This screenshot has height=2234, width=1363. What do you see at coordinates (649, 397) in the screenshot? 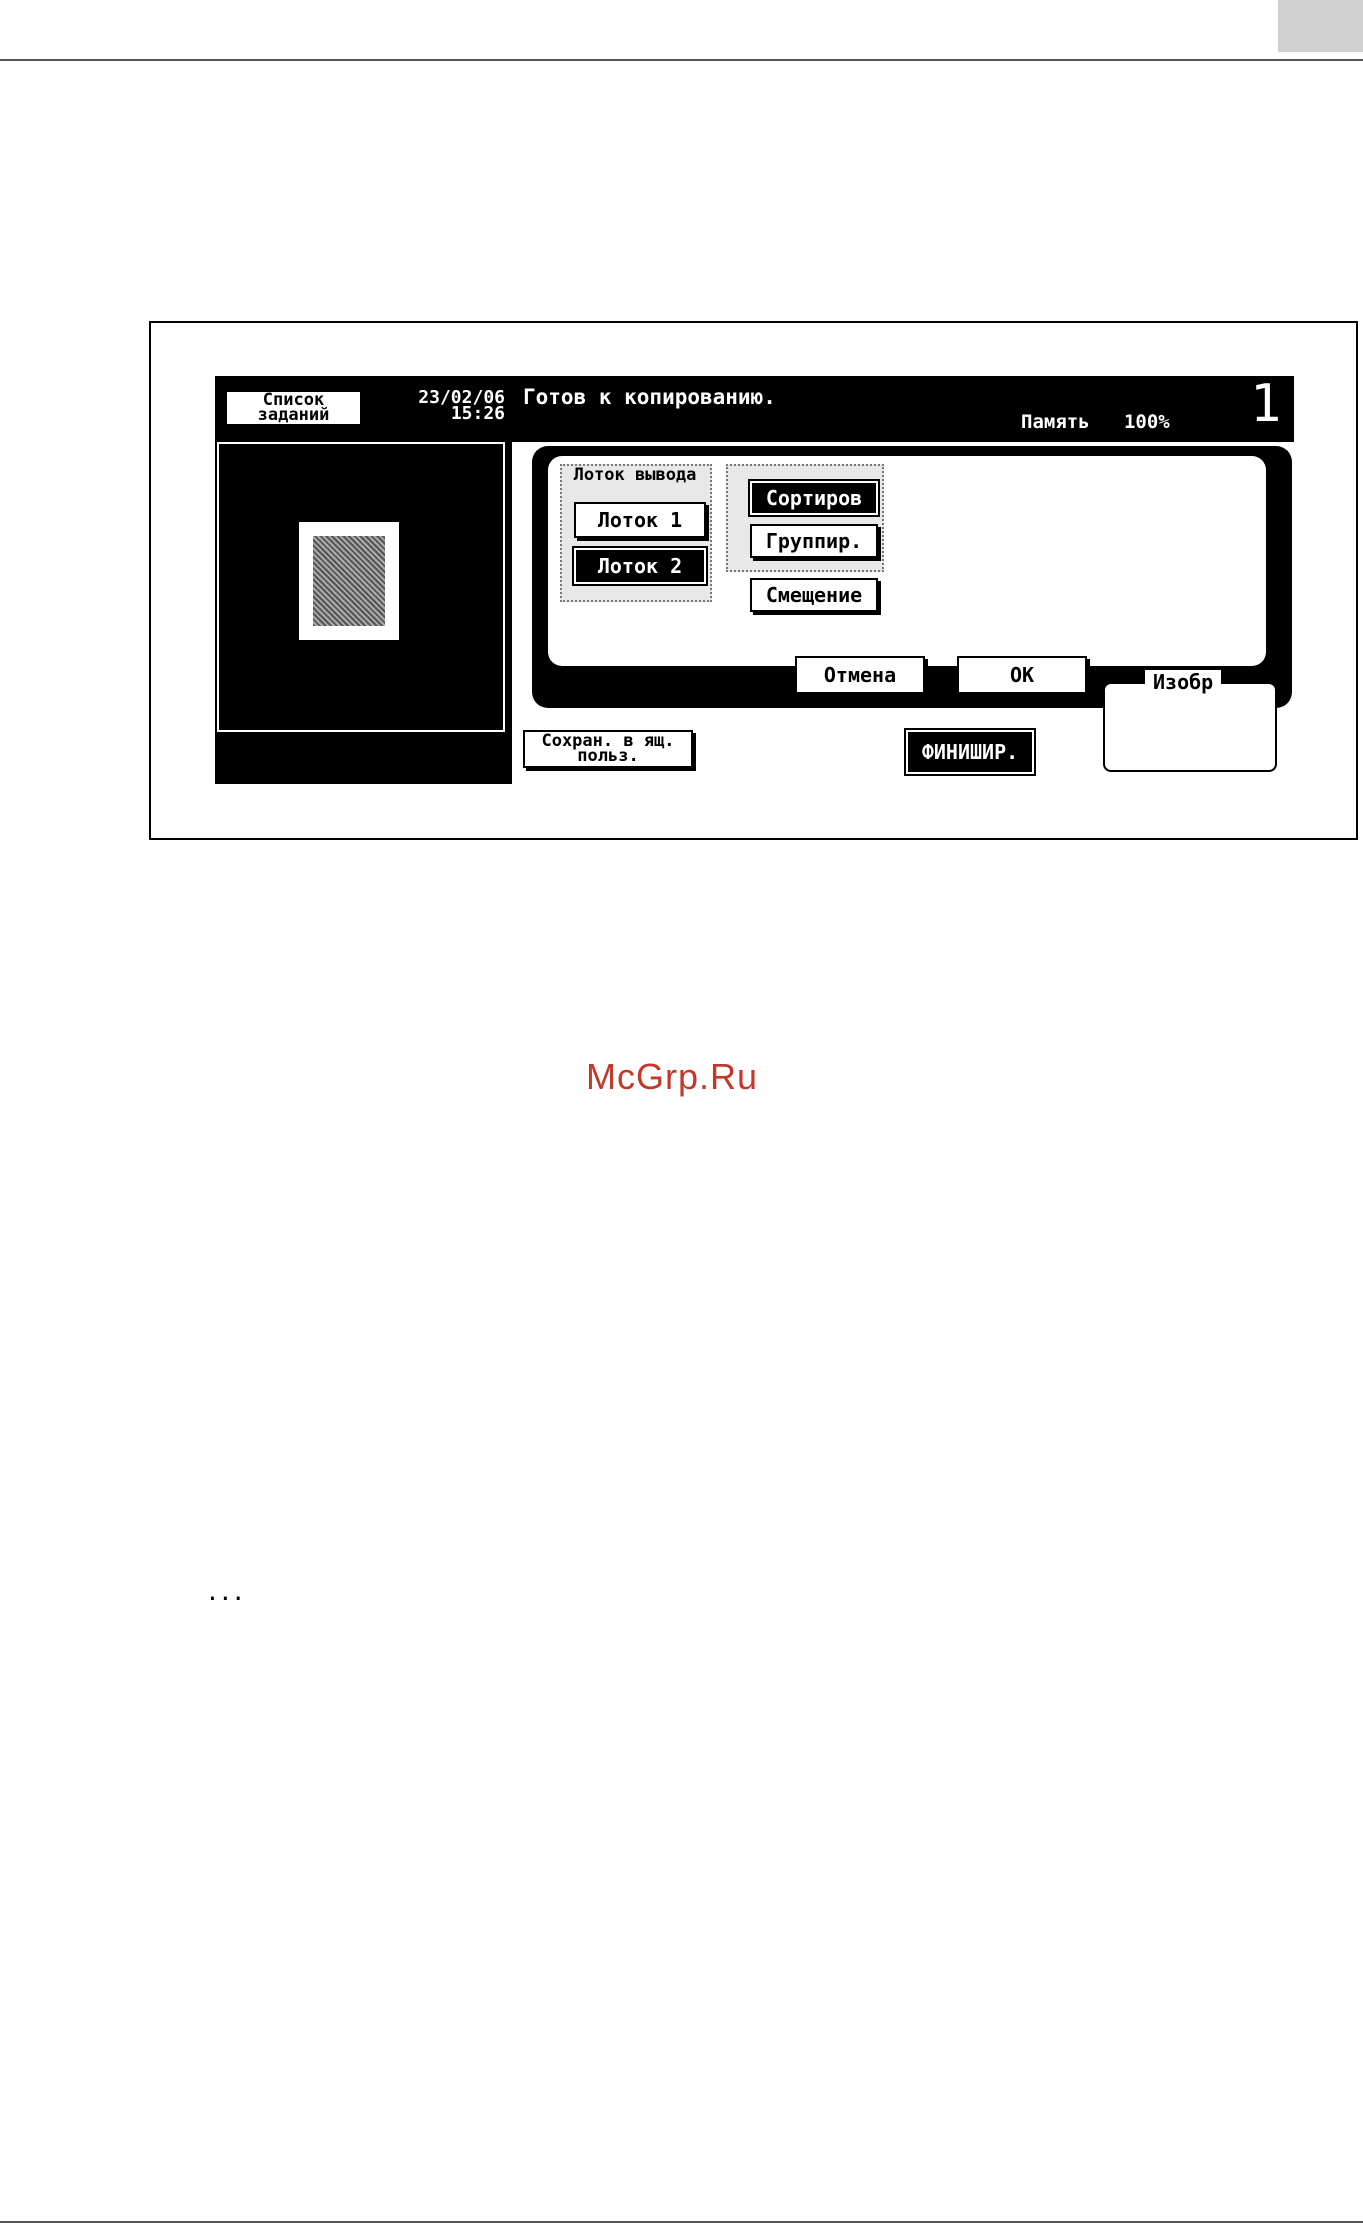
I see `status-message: Готов к копированию.` at bounding box center [649, 397].